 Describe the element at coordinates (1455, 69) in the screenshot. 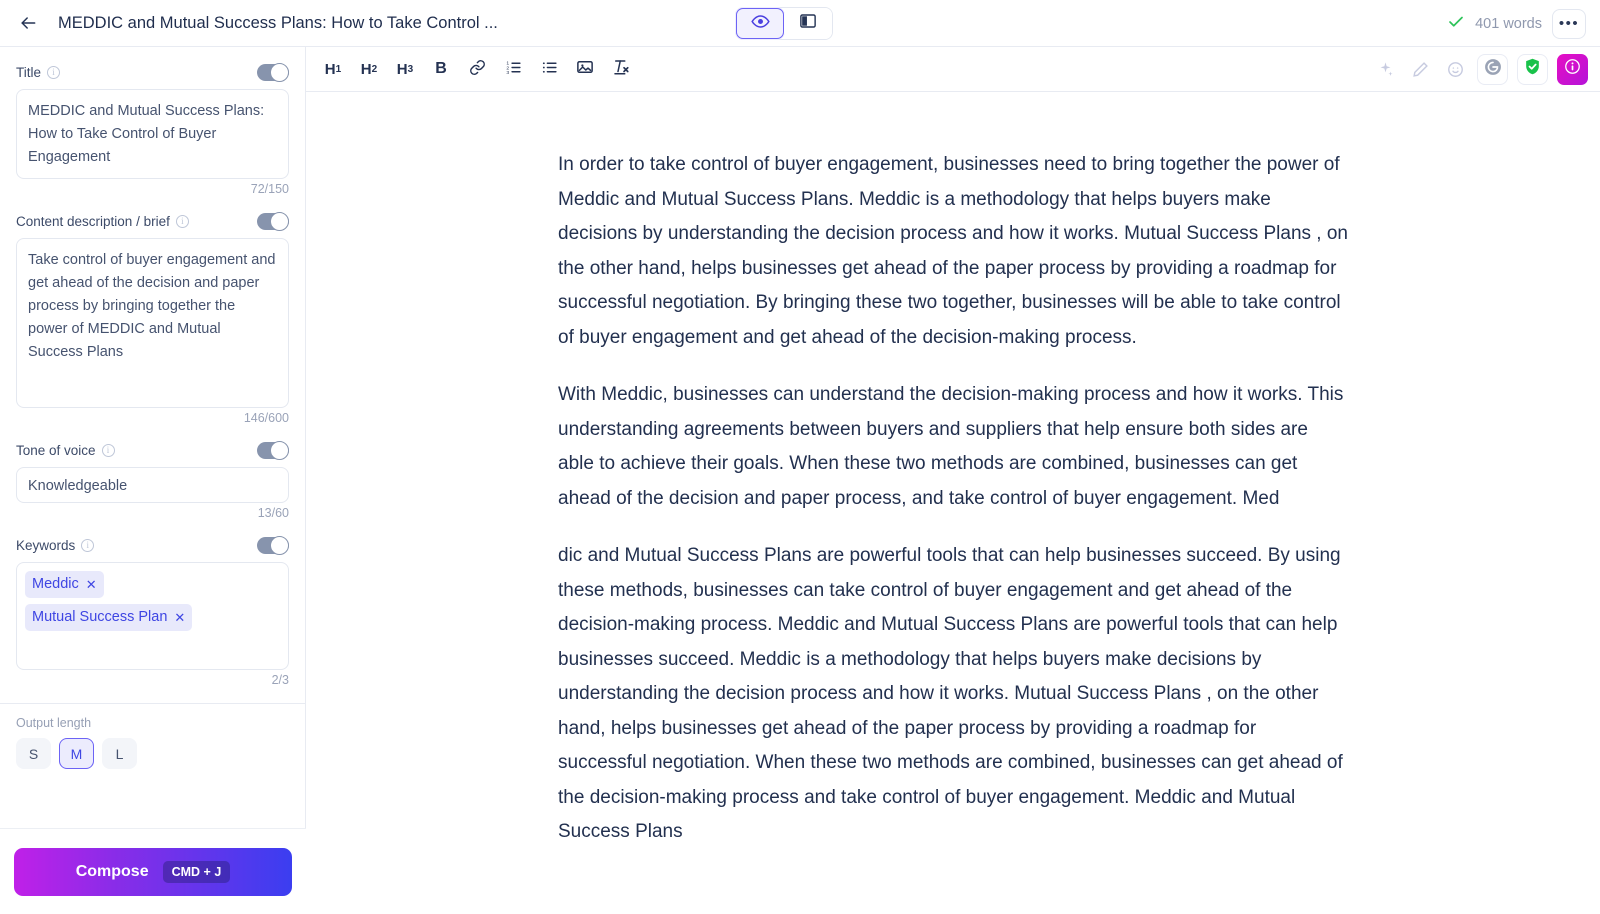

I see `emoji-icon` at that location.